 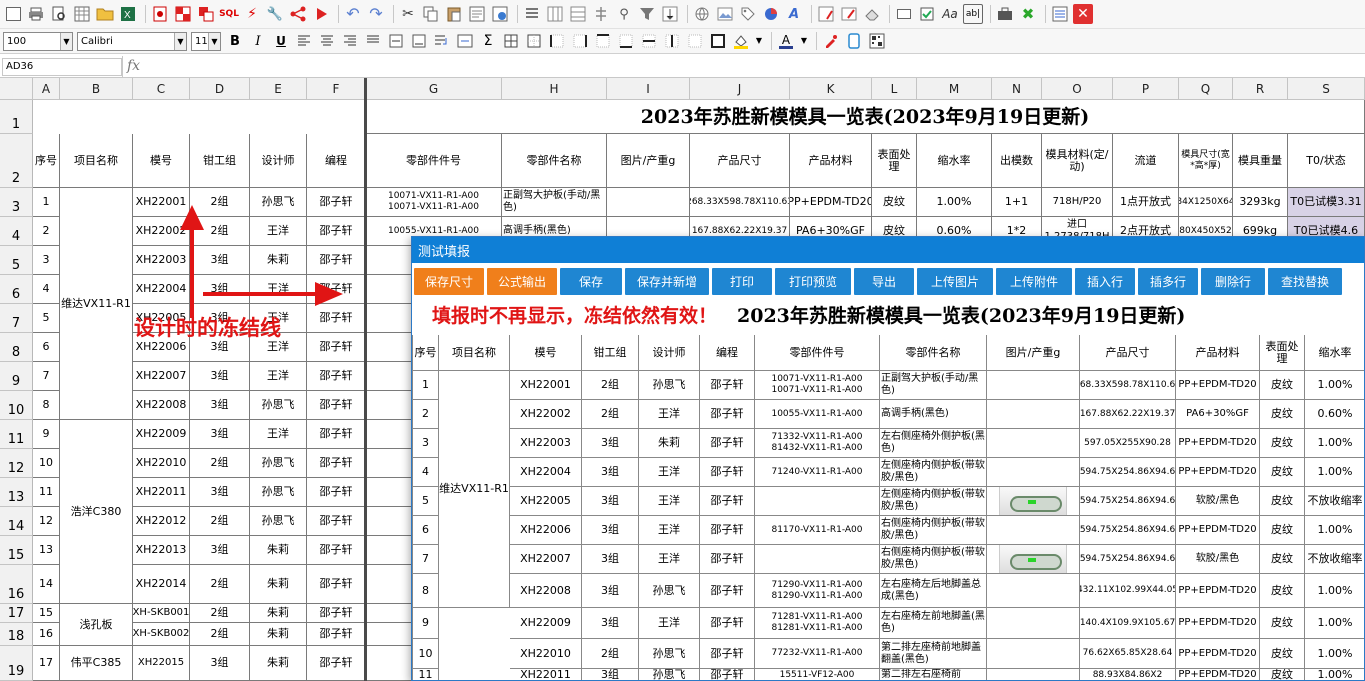 I want to click on project-name-cell: 浩洋C380, so click(x=96, y=512).